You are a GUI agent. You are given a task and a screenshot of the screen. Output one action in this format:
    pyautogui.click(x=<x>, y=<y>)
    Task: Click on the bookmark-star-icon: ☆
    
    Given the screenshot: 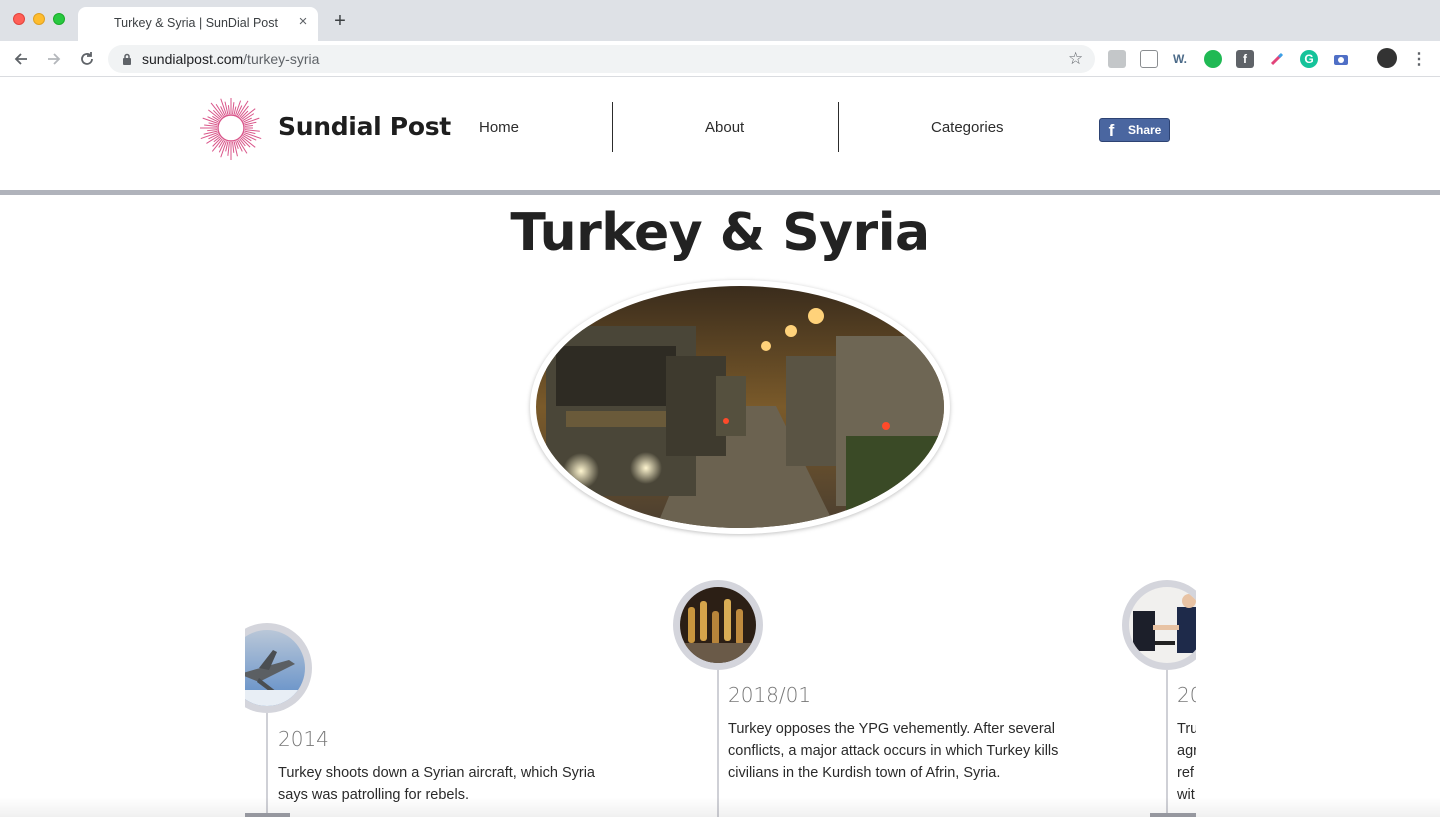 What is the action you would take?
    pyautogui.click(x=1075, y=59)
    